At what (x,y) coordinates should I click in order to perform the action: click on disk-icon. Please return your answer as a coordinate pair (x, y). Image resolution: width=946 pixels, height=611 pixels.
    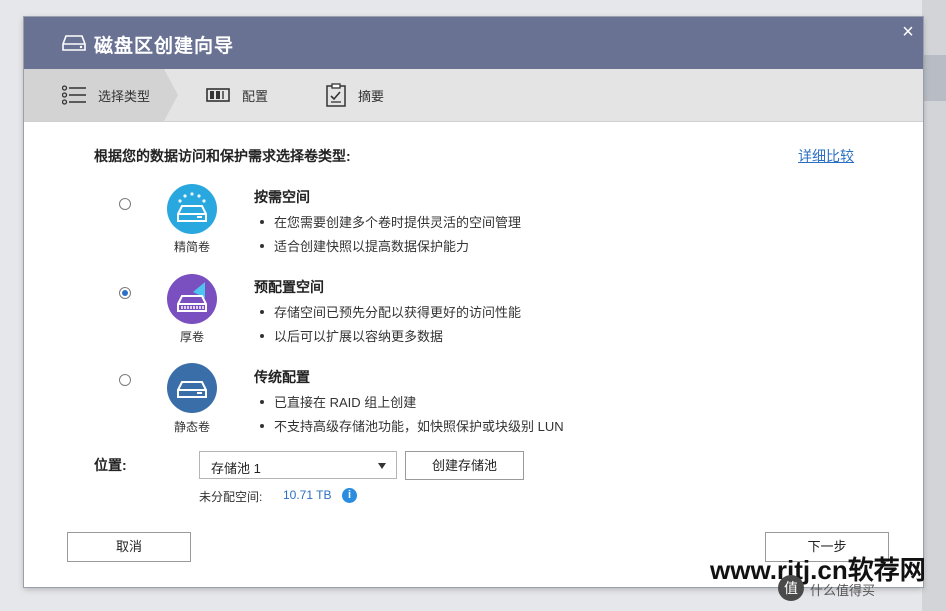
    Looking at the image, I should click on (74, 45).